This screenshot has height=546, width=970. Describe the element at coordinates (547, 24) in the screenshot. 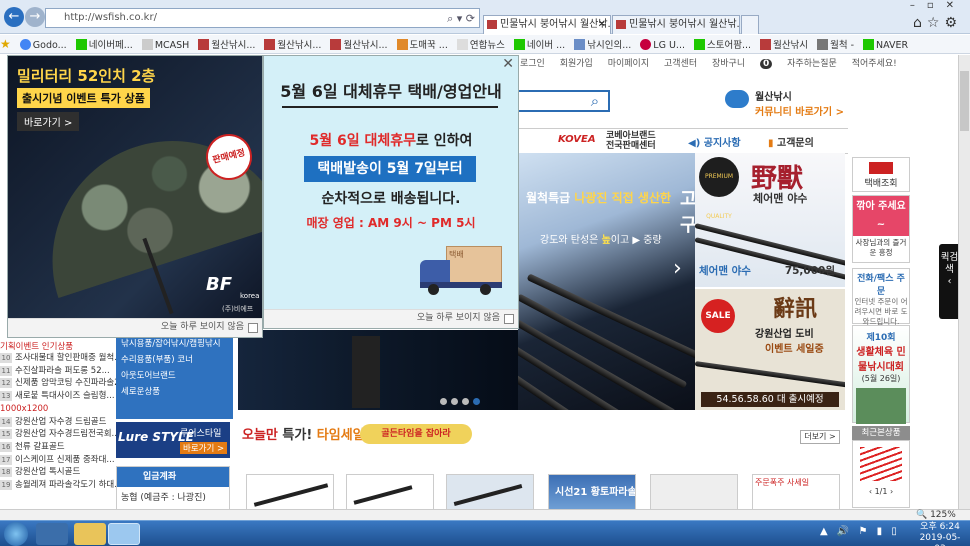

I see `tab-1: 민물낚시 붕어낚시 월산낚... ✕` at that location.